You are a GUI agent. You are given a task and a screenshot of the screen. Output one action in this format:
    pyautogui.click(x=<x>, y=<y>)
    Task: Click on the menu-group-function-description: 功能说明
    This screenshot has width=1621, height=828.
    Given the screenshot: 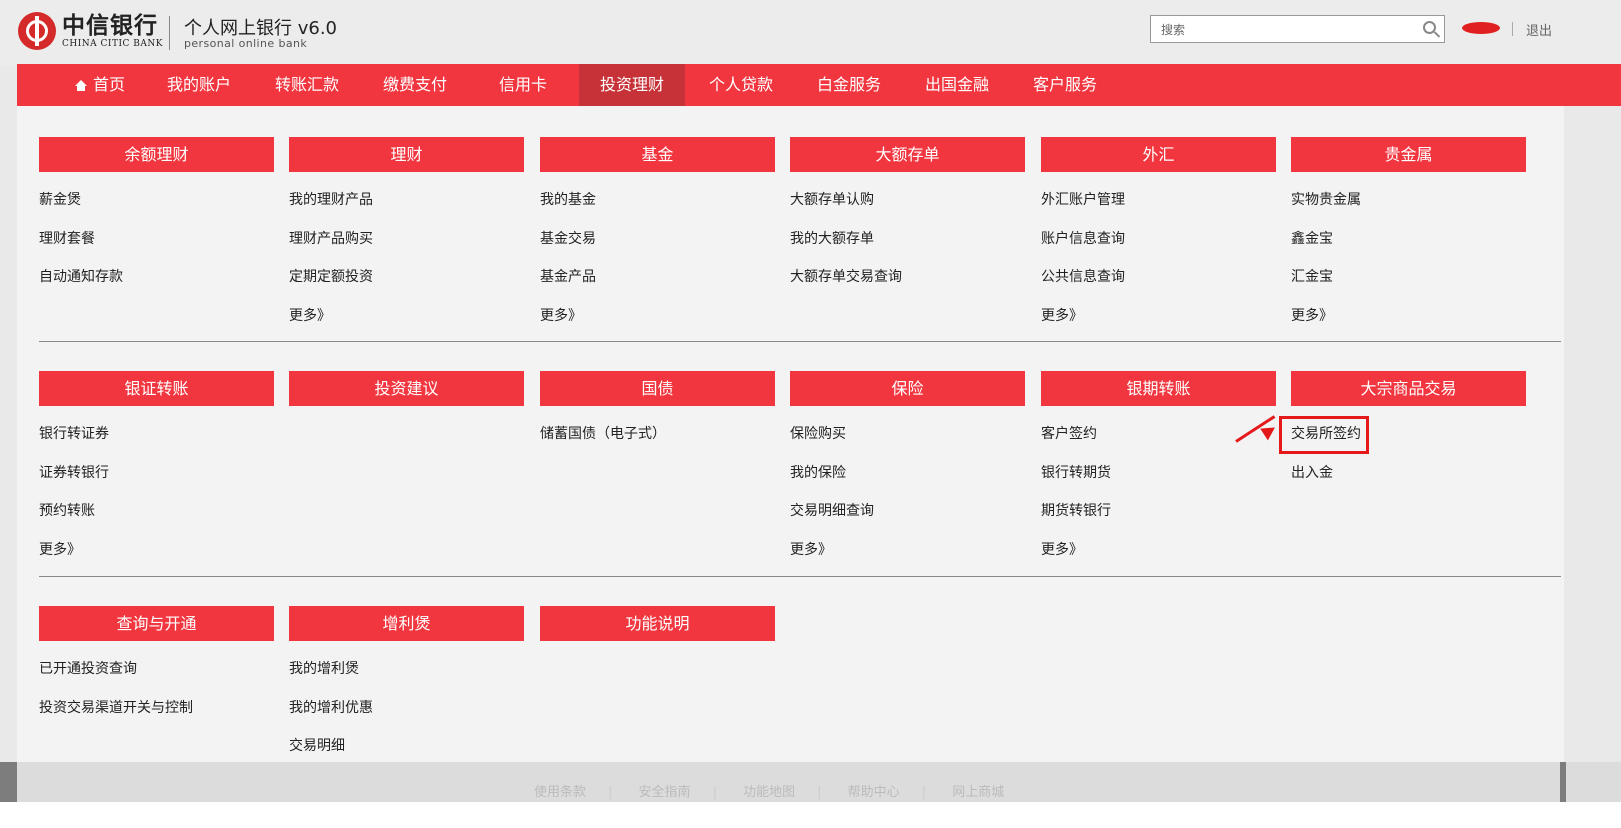 What is the action you would take?
    pyautogui.click(x=657, y=623)
    